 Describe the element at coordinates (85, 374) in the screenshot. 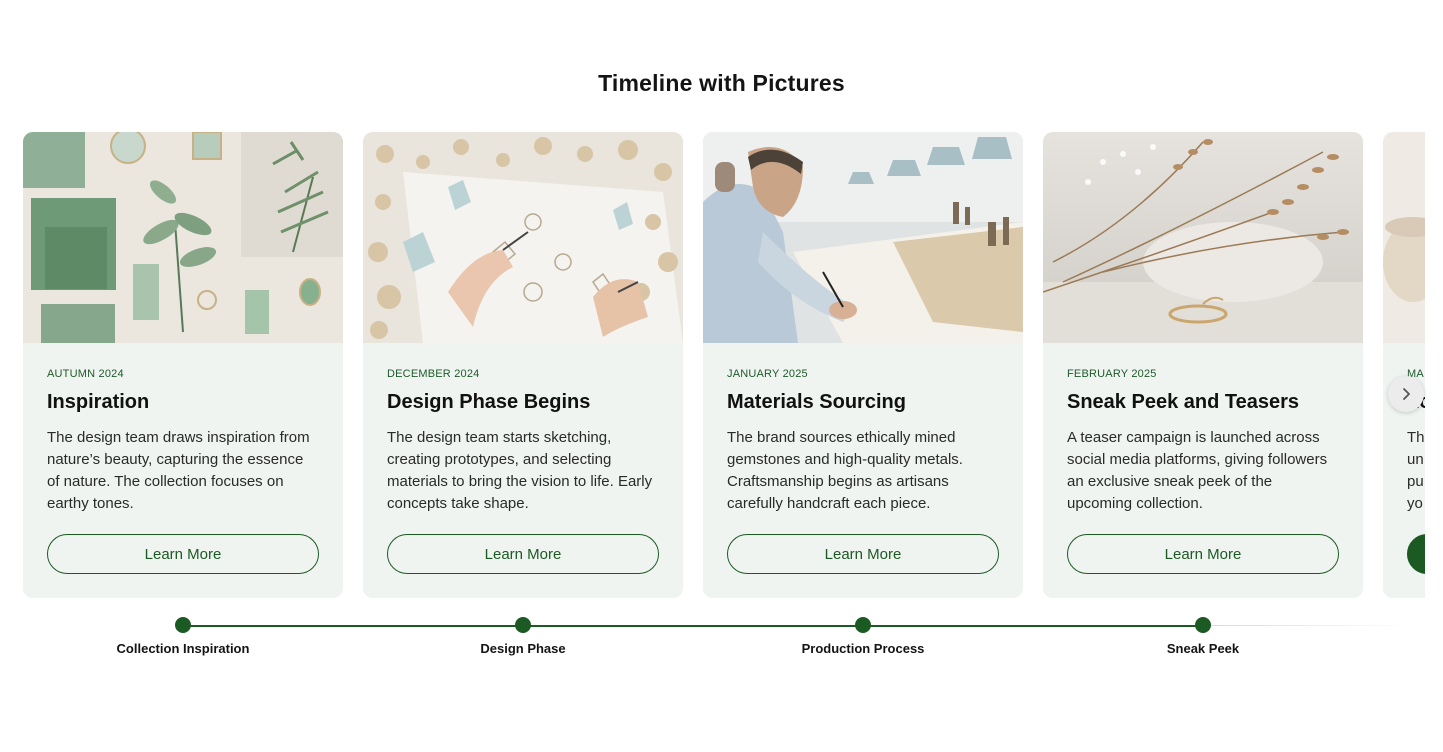

I see `card-date: AUTUMN 2024` at that location.